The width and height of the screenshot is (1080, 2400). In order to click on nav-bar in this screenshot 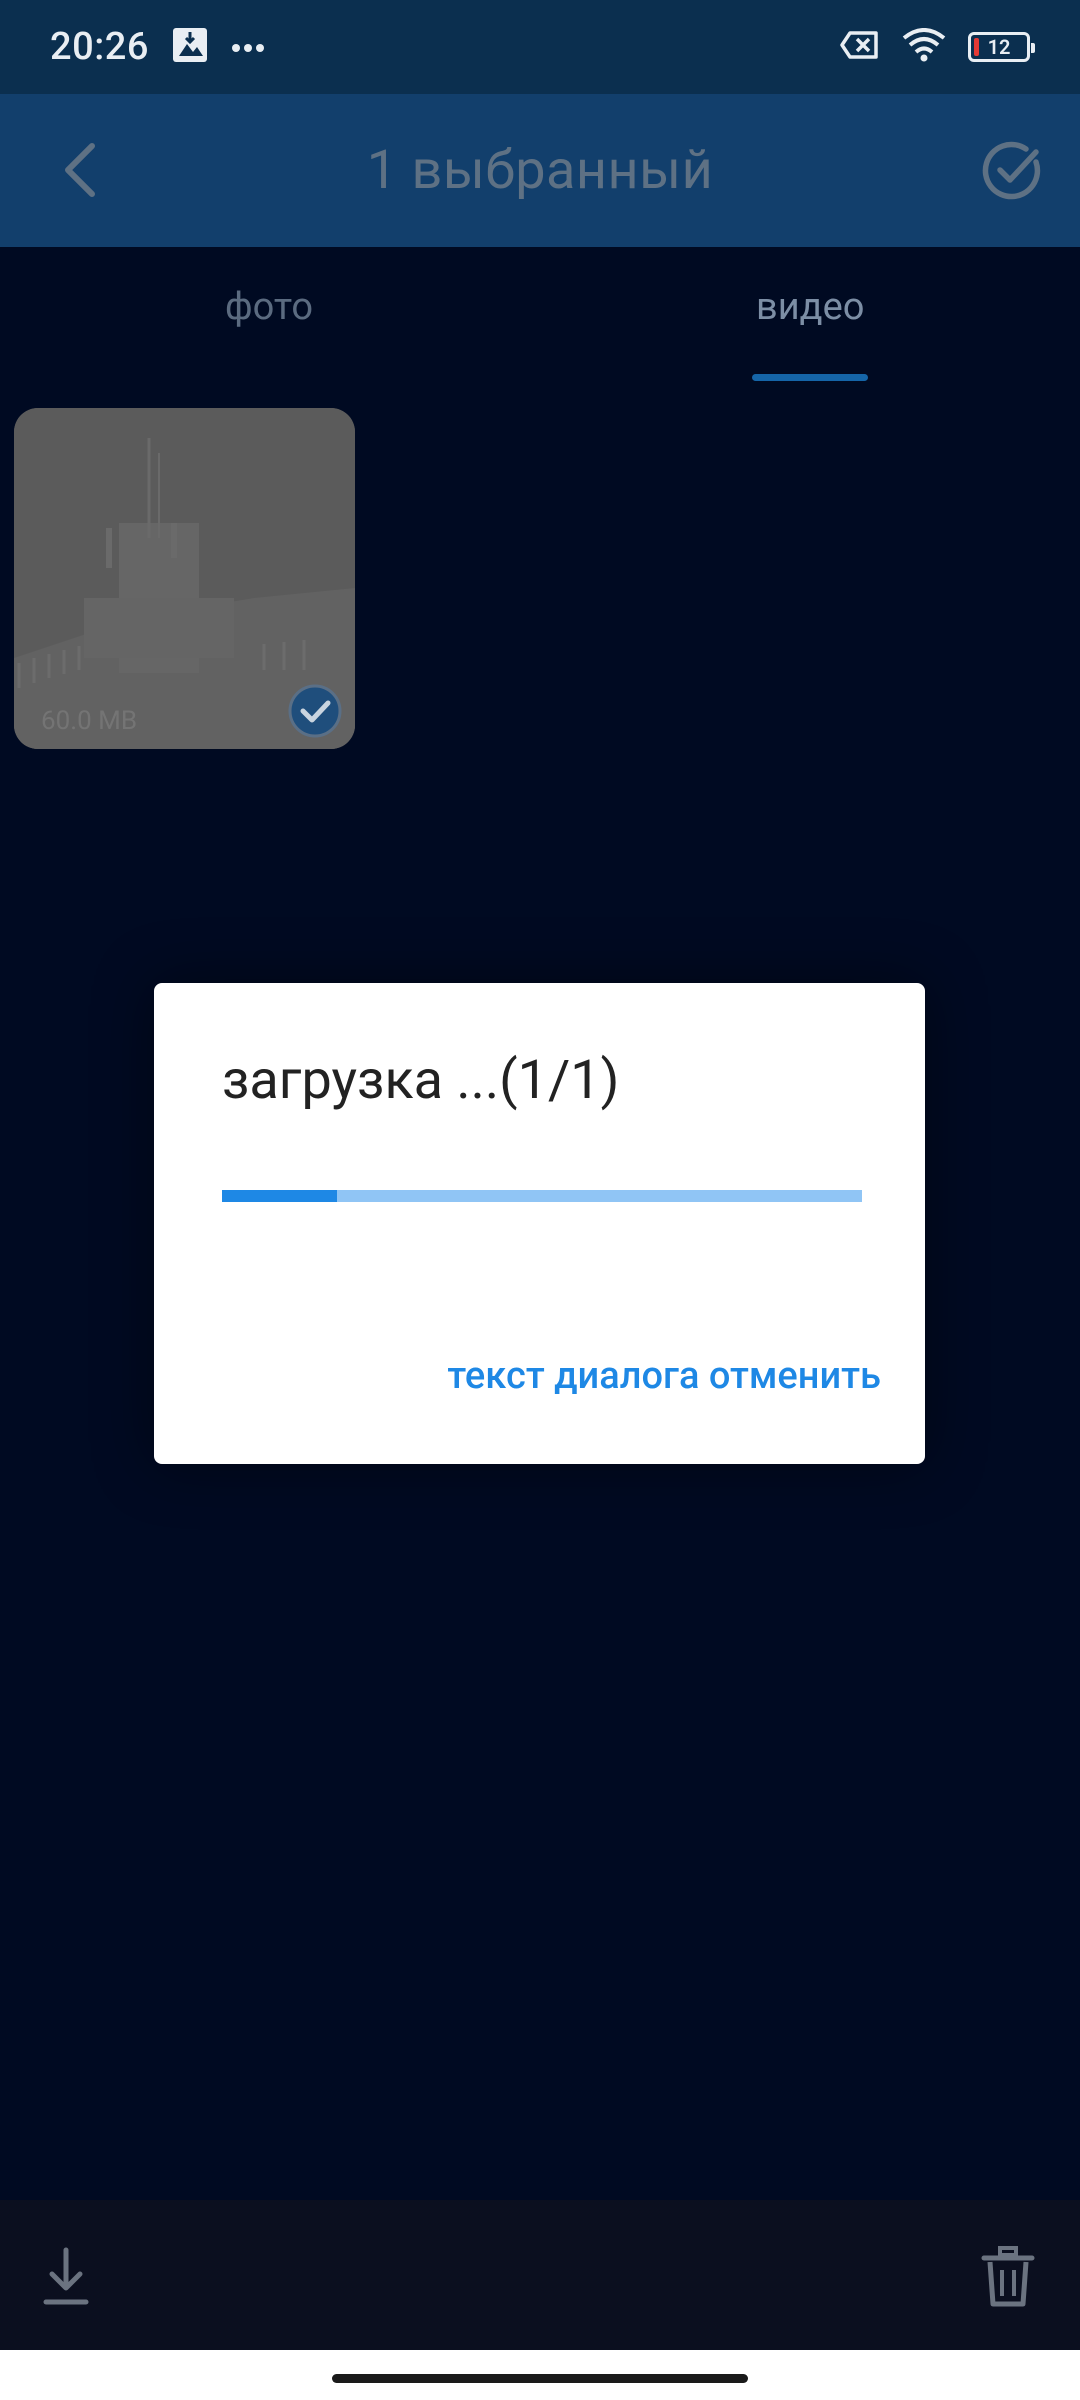, I will do `click(540, 2375)`.